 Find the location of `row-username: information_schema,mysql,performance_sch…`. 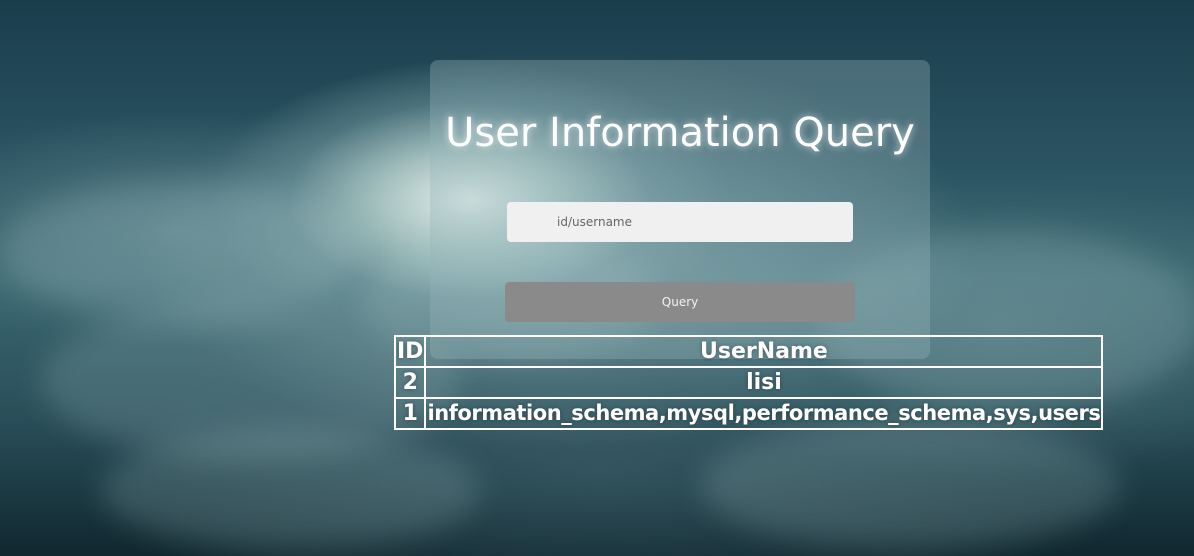

row-username: information_schema,mysql,performance_sch… is located at coordinates (764, 413).